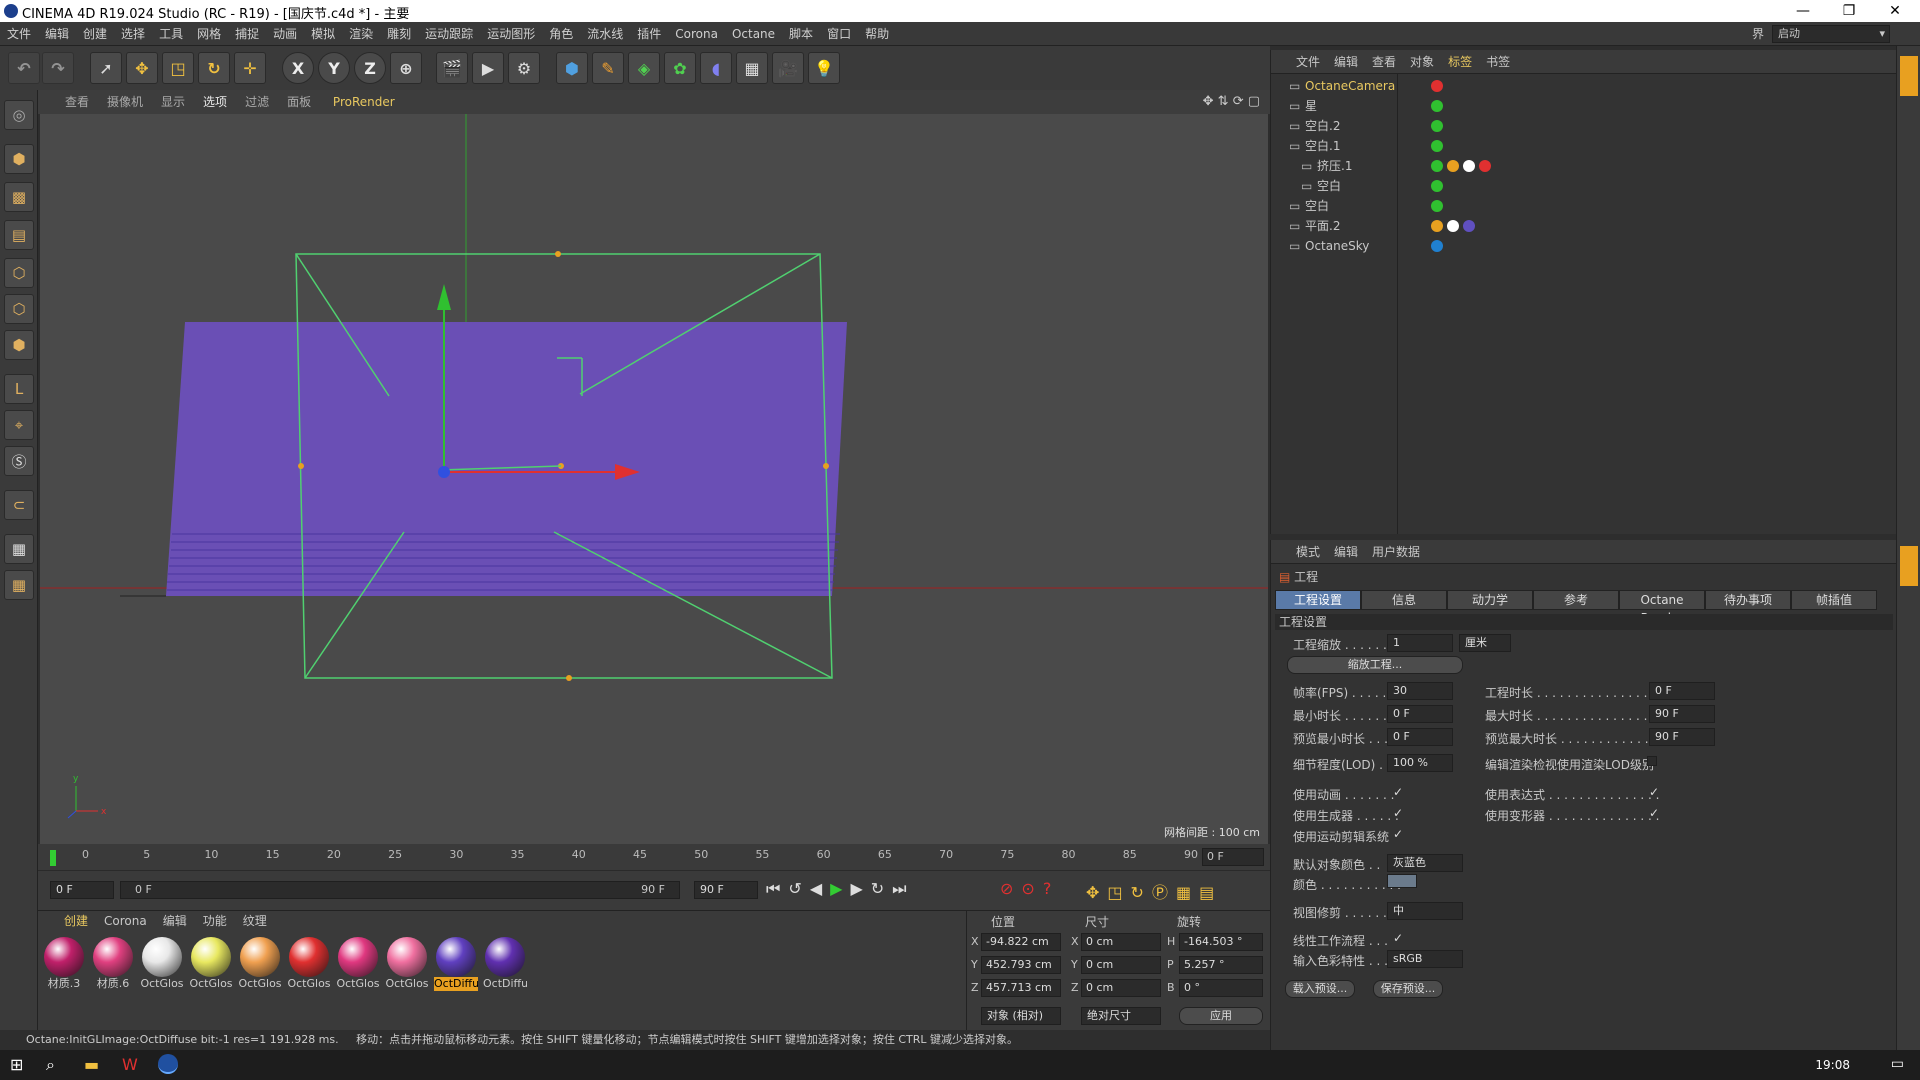 This screenshot has height=1080, width=1920. I want to click on material-menu-item: 创建, so click(76, 921).